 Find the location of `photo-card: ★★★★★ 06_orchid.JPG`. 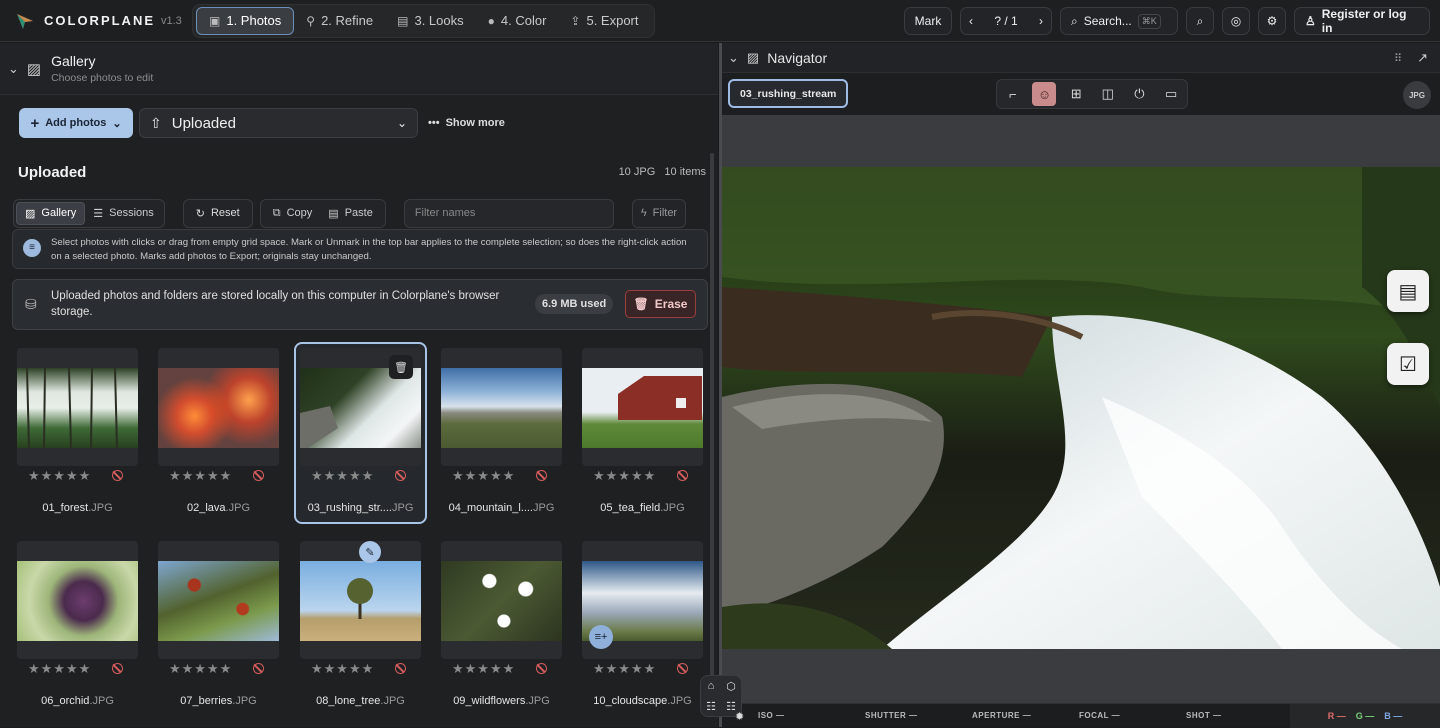

photo-card: ★★★★★ 06_orchid.JPG is located at coordinates (78, 625).